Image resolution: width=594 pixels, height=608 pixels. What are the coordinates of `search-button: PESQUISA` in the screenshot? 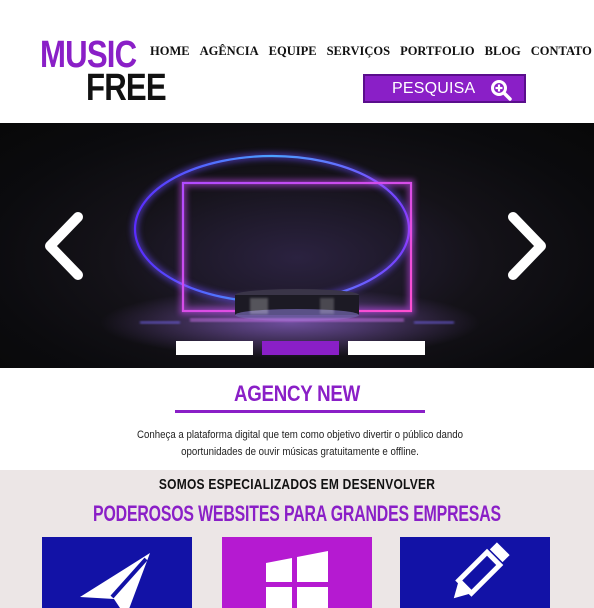 It's located at (444, 88).